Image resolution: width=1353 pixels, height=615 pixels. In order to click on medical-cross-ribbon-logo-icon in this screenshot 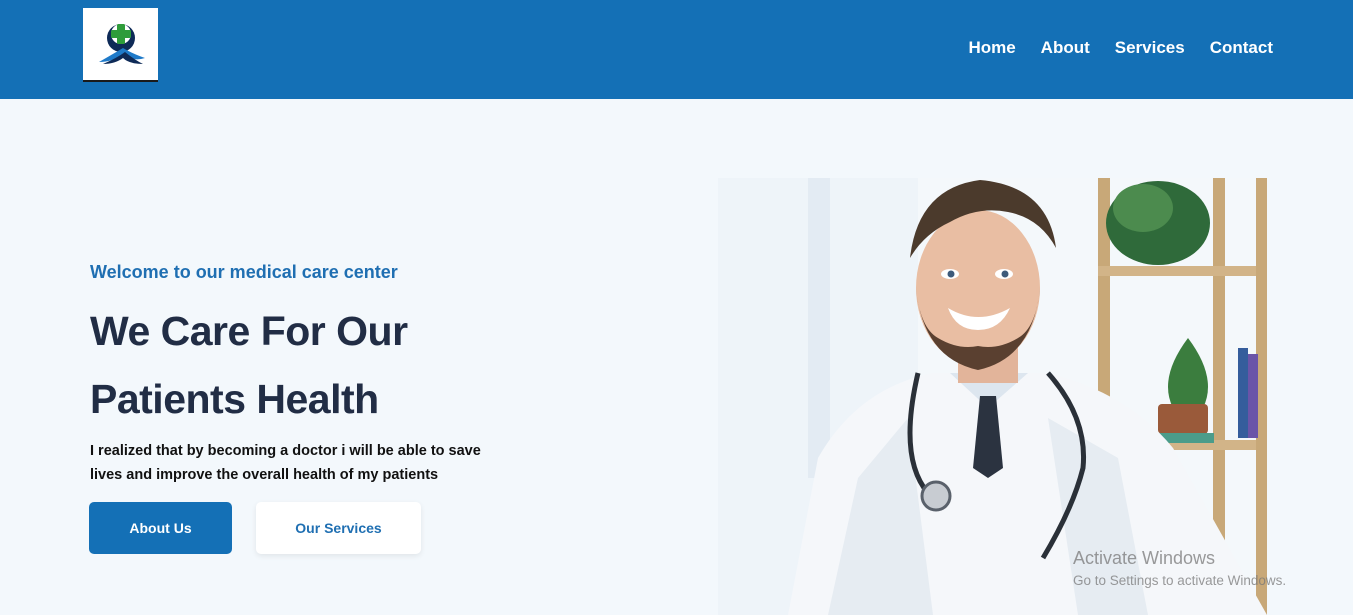, I will do `click(121, 44)`.